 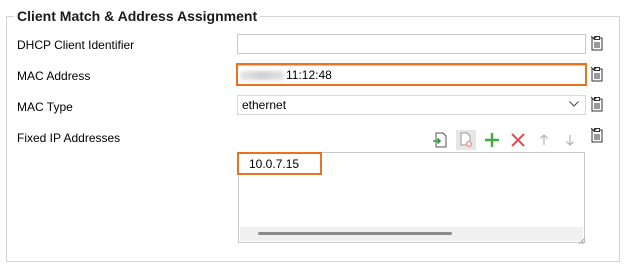 I want to click on dhcp-client-identifier-label: DHCP Client Identifier, so click(x=76, y=45).